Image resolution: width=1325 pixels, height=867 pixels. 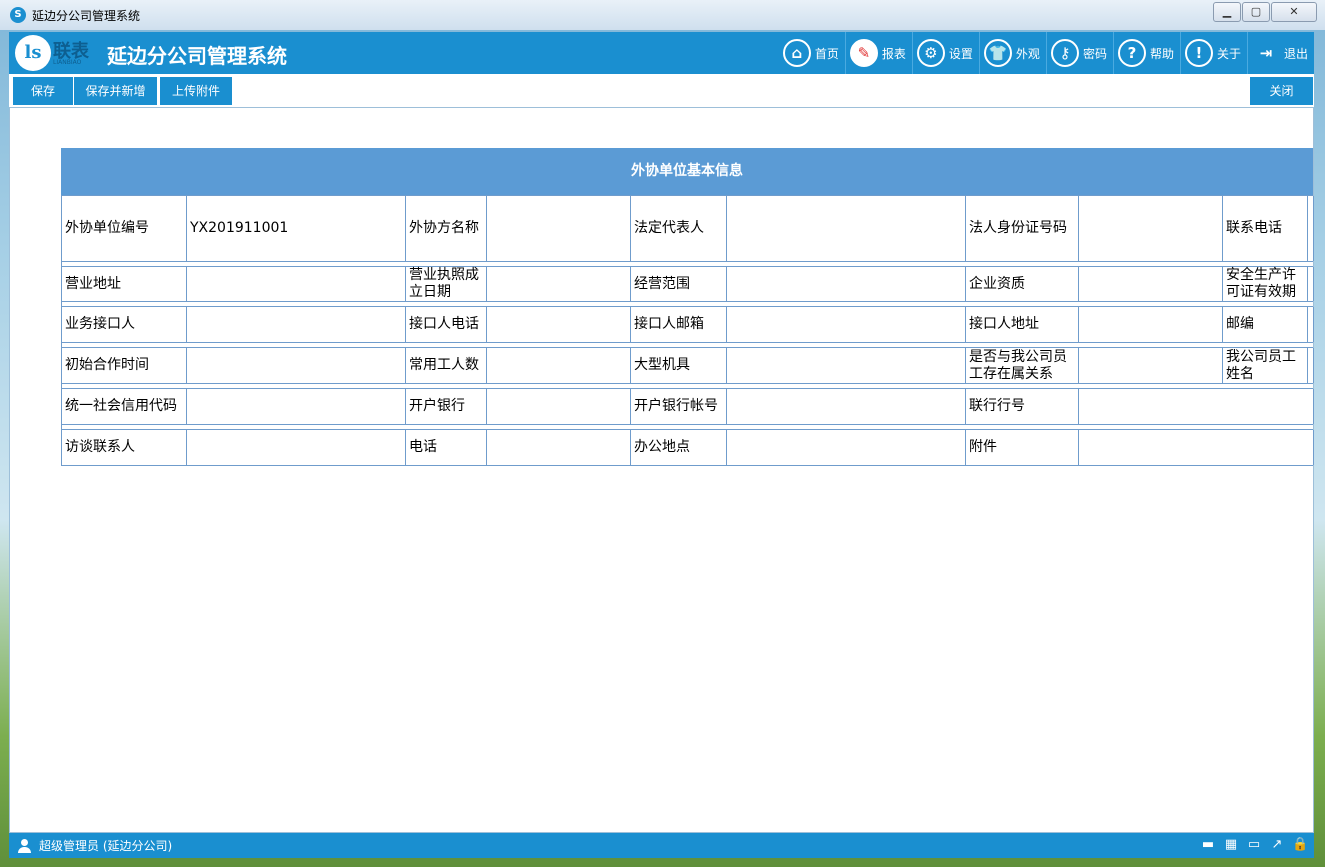 What do you see at coordinates (1295, 53) in the screenshot?
I see `nav-label: 退出` at bounding box center [1295, 53].